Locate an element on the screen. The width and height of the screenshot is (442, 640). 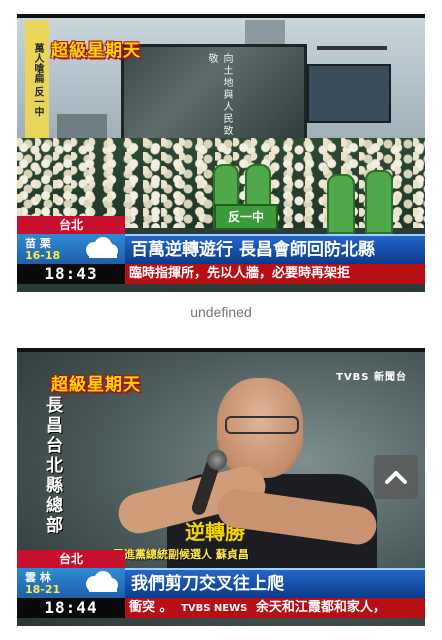
ticker-text-left: 衝突 。 is located at coordinates (151, 607).